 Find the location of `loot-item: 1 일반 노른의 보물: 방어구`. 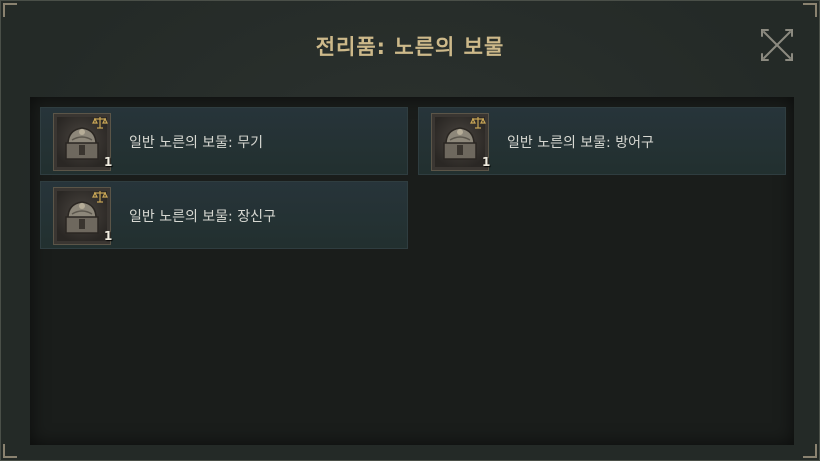

loot-item: 1 일반 노른의 보물: 방어구 is located at coordinates (602, 141).